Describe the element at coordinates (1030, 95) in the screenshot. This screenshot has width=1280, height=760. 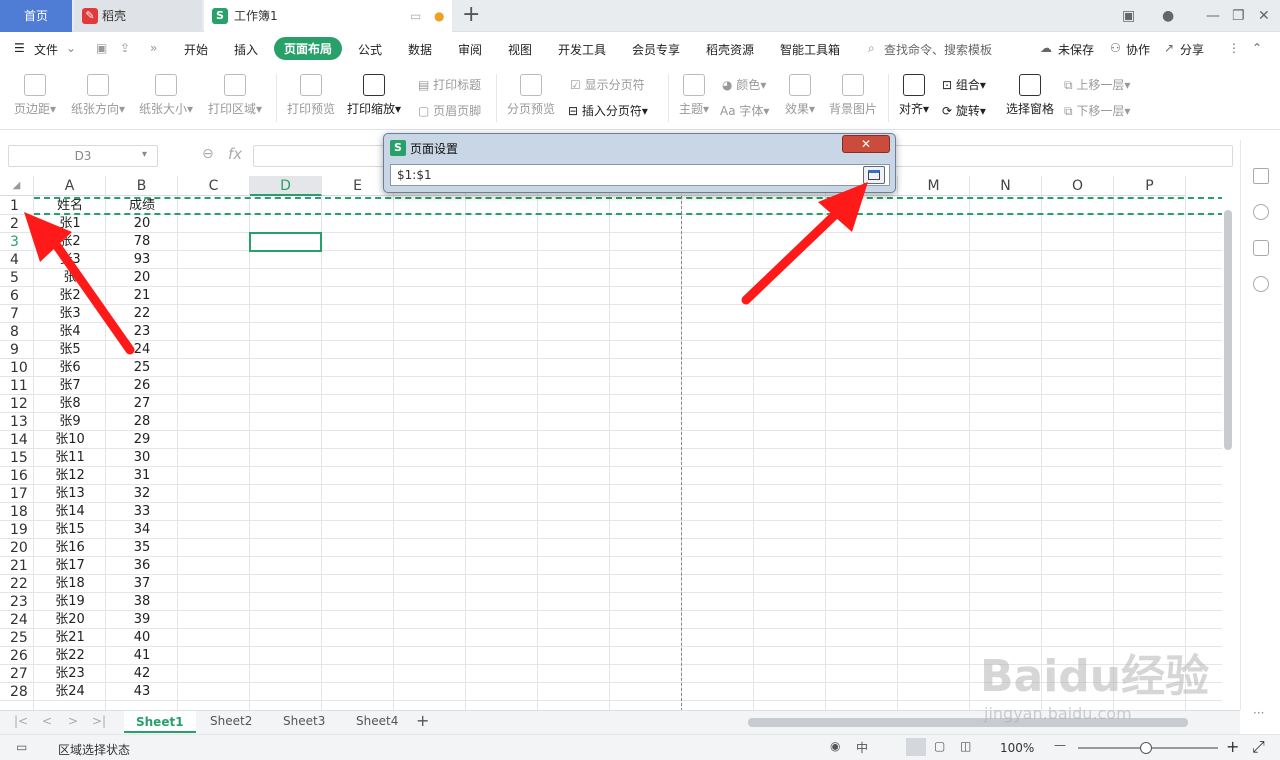
I see `selection-pane-button: 选择窗格` at that location.